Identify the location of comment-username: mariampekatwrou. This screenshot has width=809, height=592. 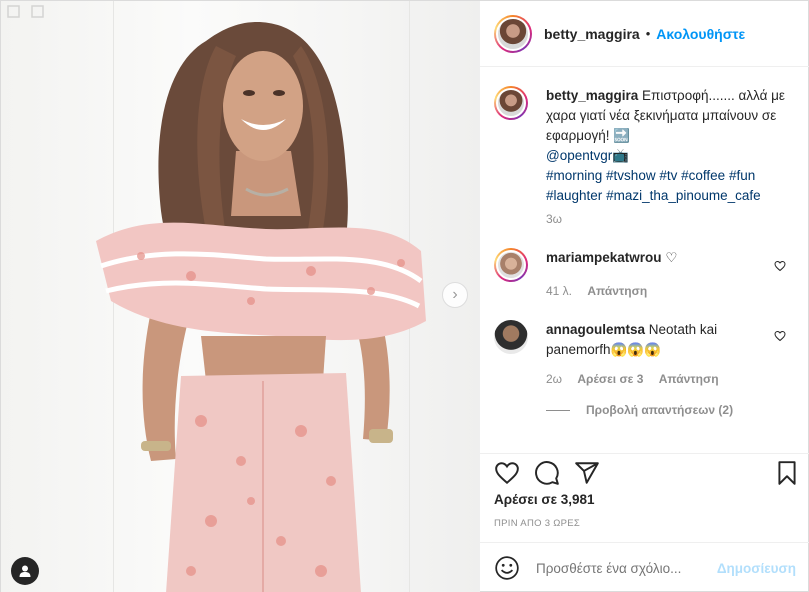
(604, 257).